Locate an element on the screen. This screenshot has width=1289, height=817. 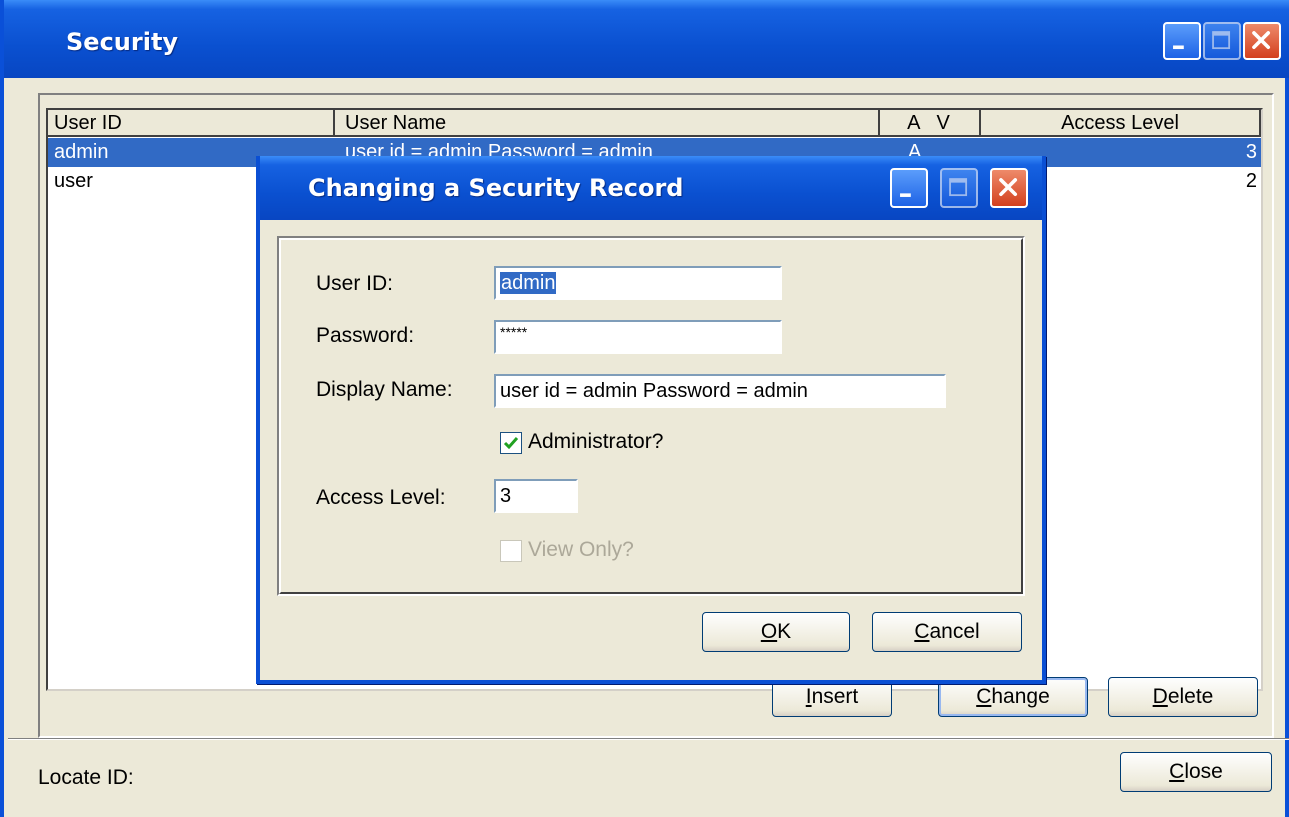
password-input: ***** is located at coordinates (638, 337).